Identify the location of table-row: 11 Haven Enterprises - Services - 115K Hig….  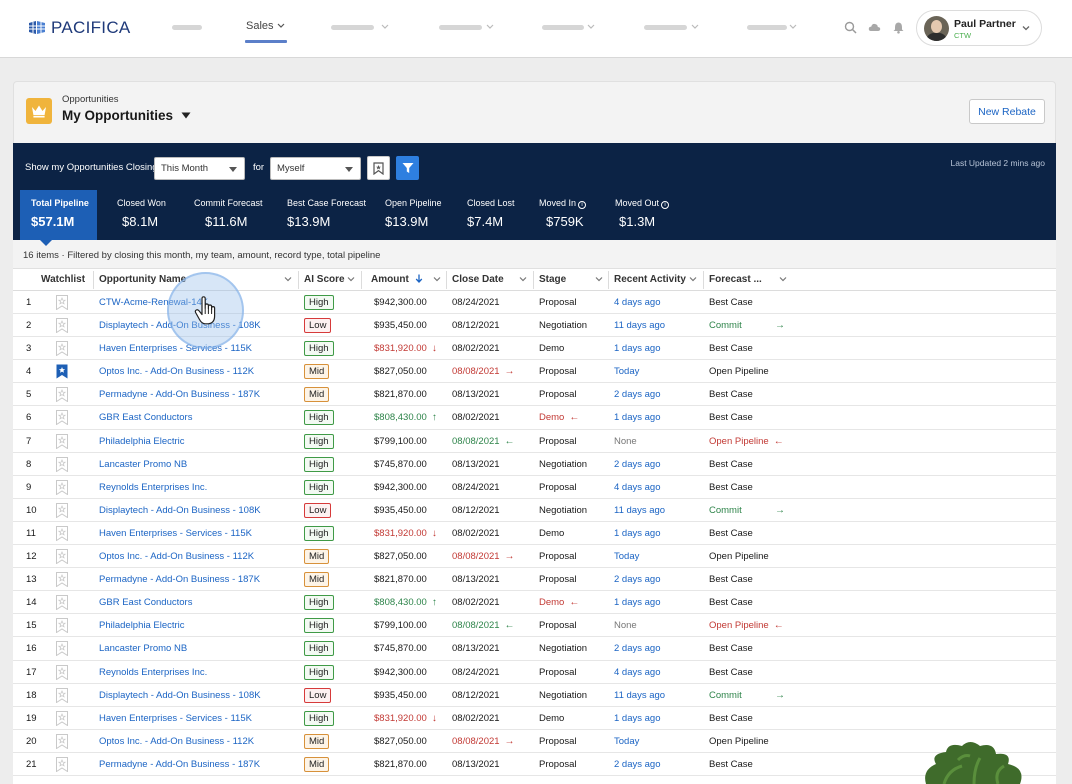
(534, 534).